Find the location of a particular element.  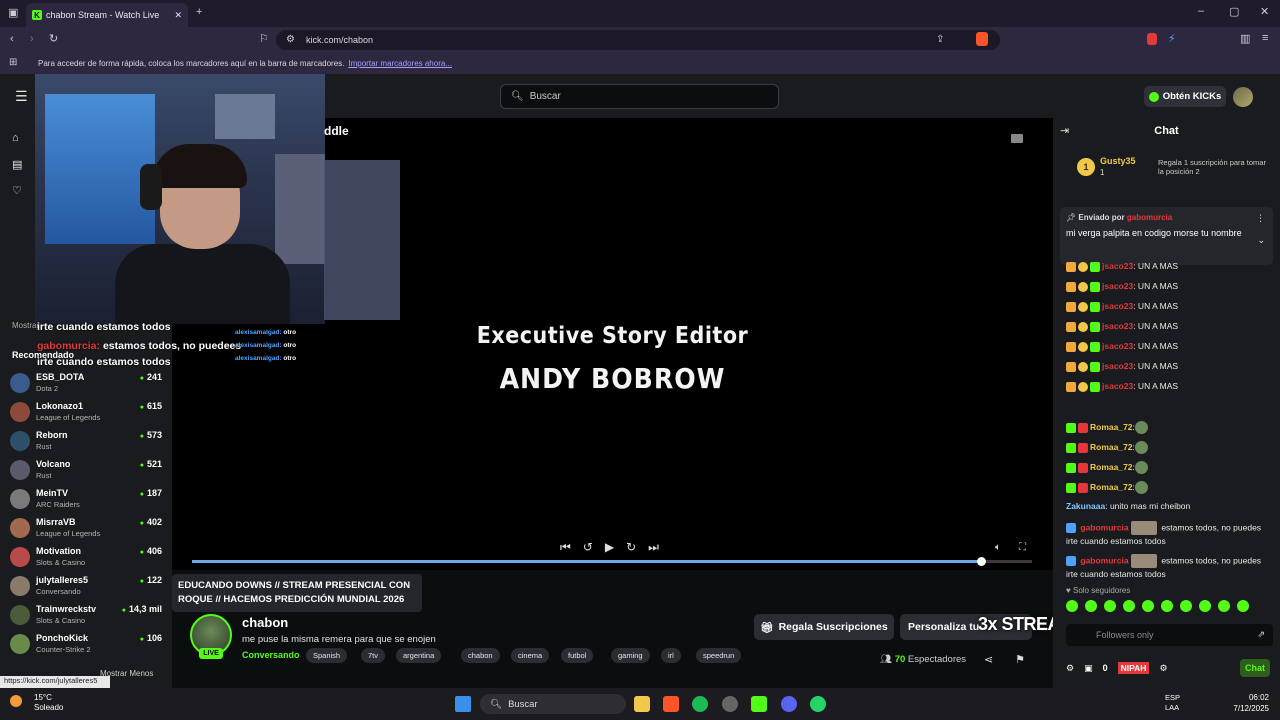

user-avatar is located at coordinates (1243, 97).